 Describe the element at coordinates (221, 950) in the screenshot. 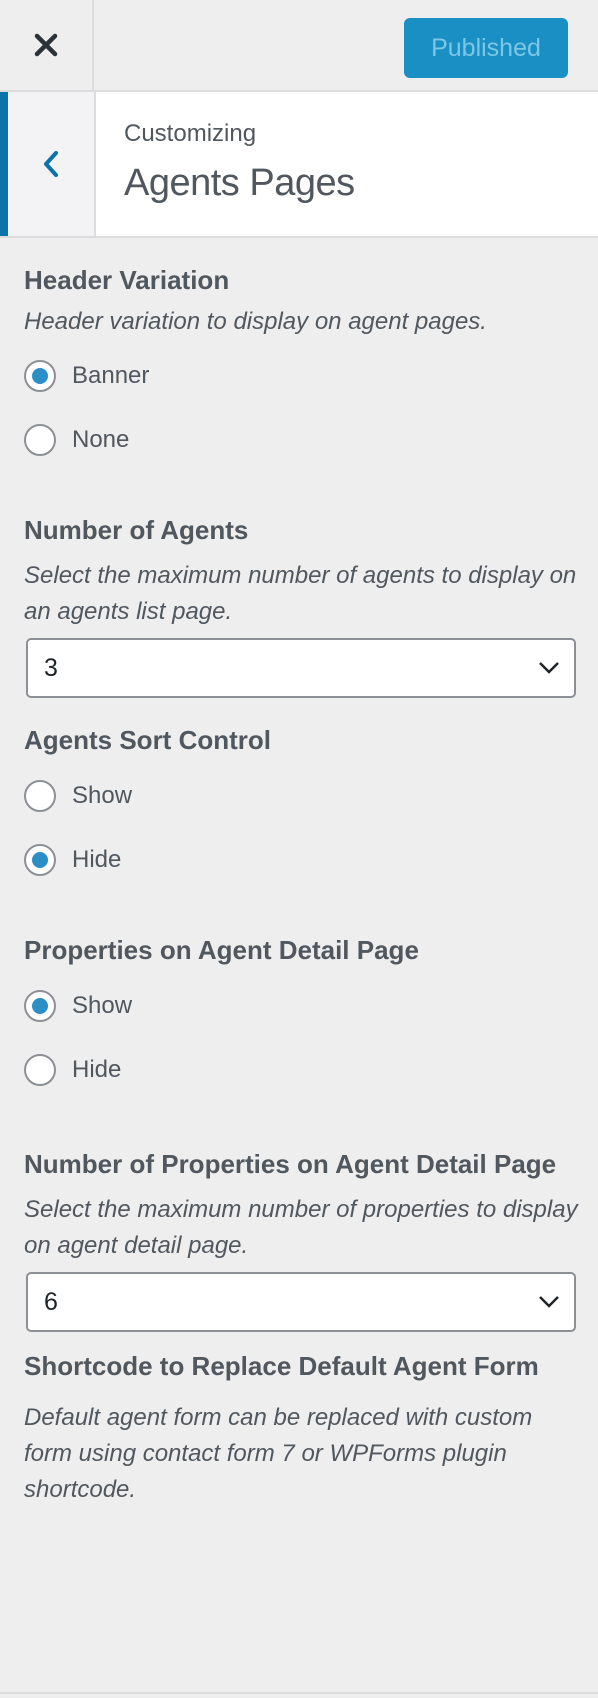

I see `control-title: Properties on Agent Detail Page` at that location.